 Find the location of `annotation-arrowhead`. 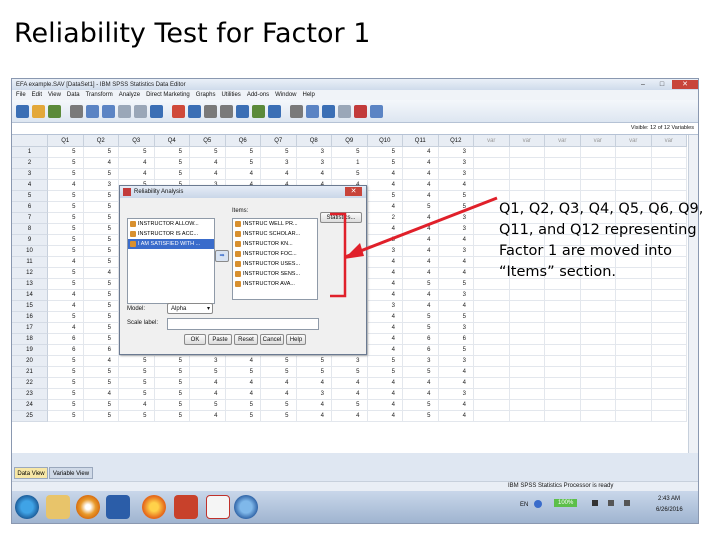

annotation-arrowhead is located at coordinates (354, 251).